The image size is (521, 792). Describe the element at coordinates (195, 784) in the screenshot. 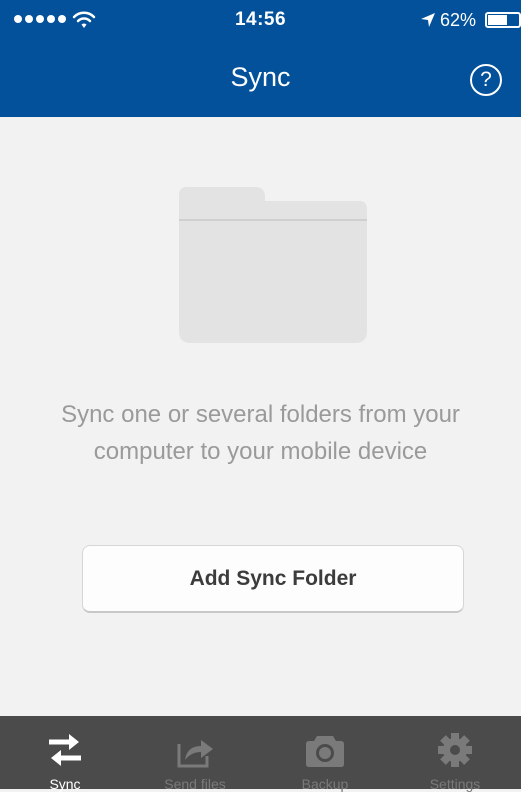

I see `tab-label: Send files` at that location.